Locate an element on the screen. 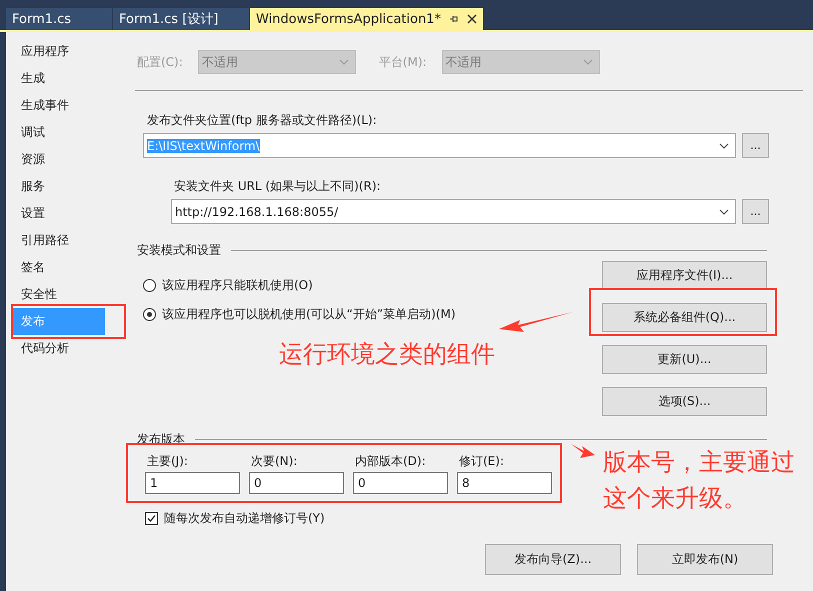  section-title: 安装模式和设置 is located at coordinates (179, 250).